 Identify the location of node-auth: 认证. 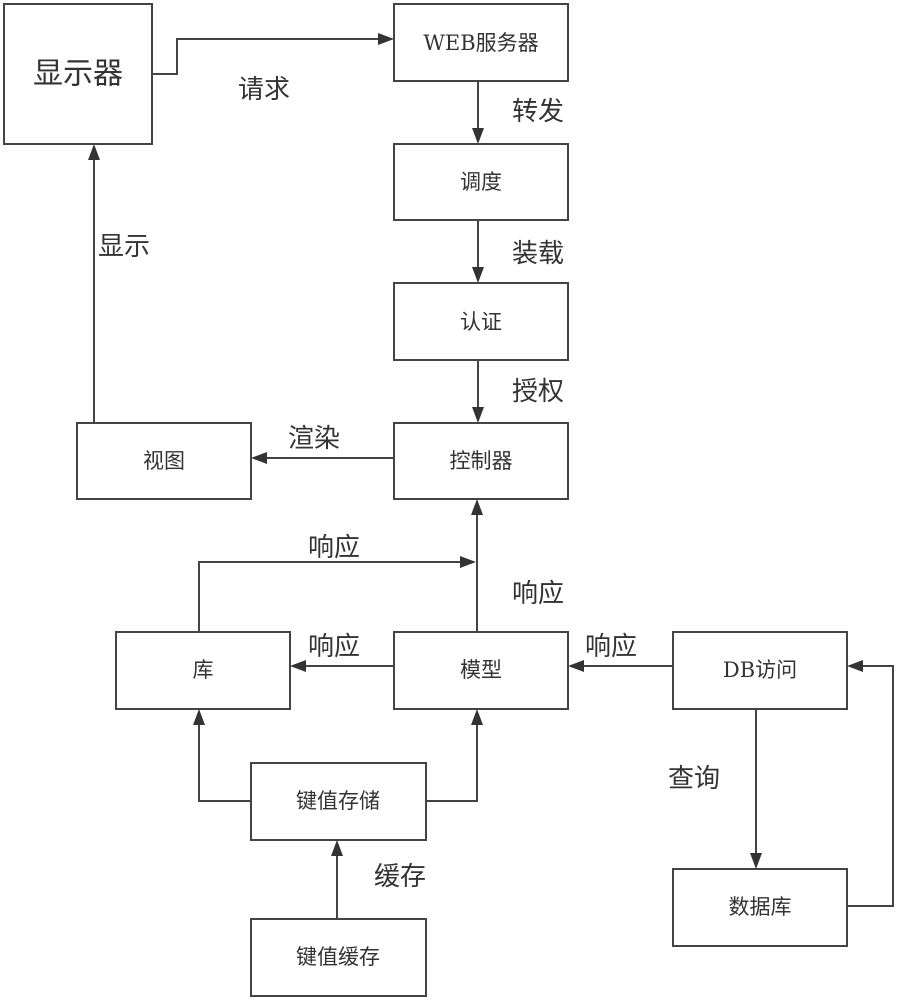
(481, 321).